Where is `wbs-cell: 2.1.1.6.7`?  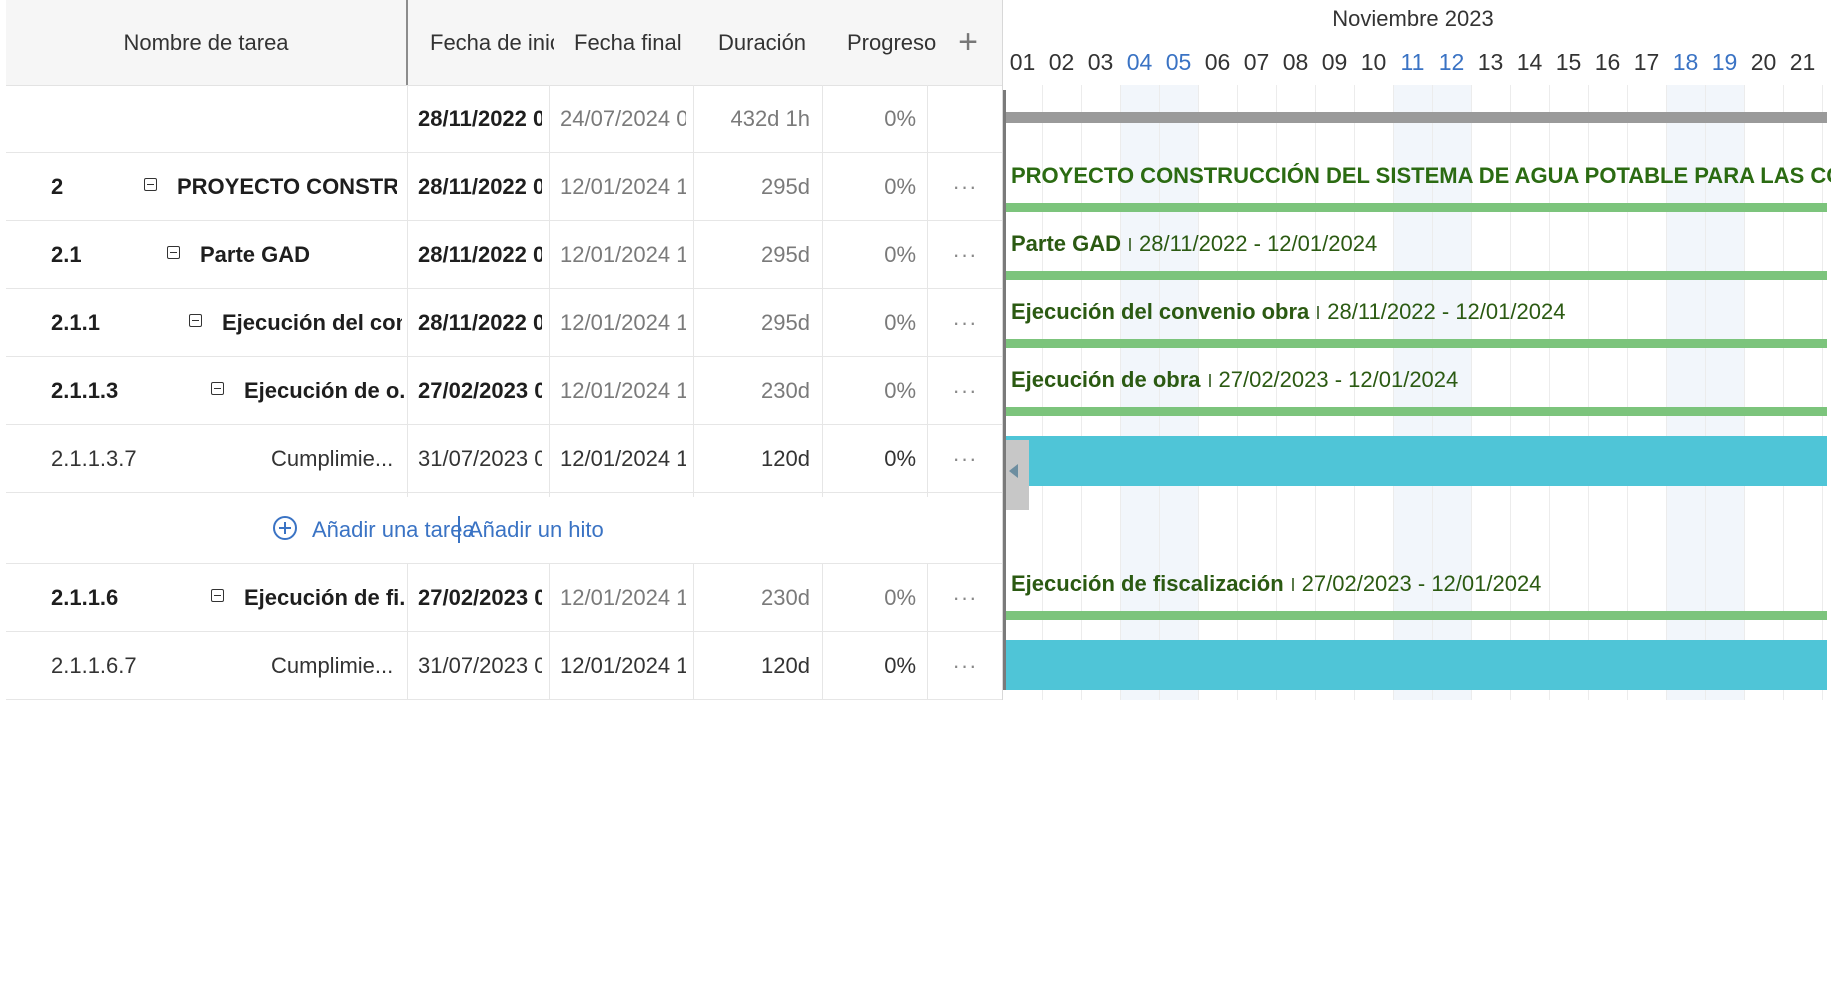
wbs-cell: 2.1.1.6.7 is located at coordinates (94, 665).